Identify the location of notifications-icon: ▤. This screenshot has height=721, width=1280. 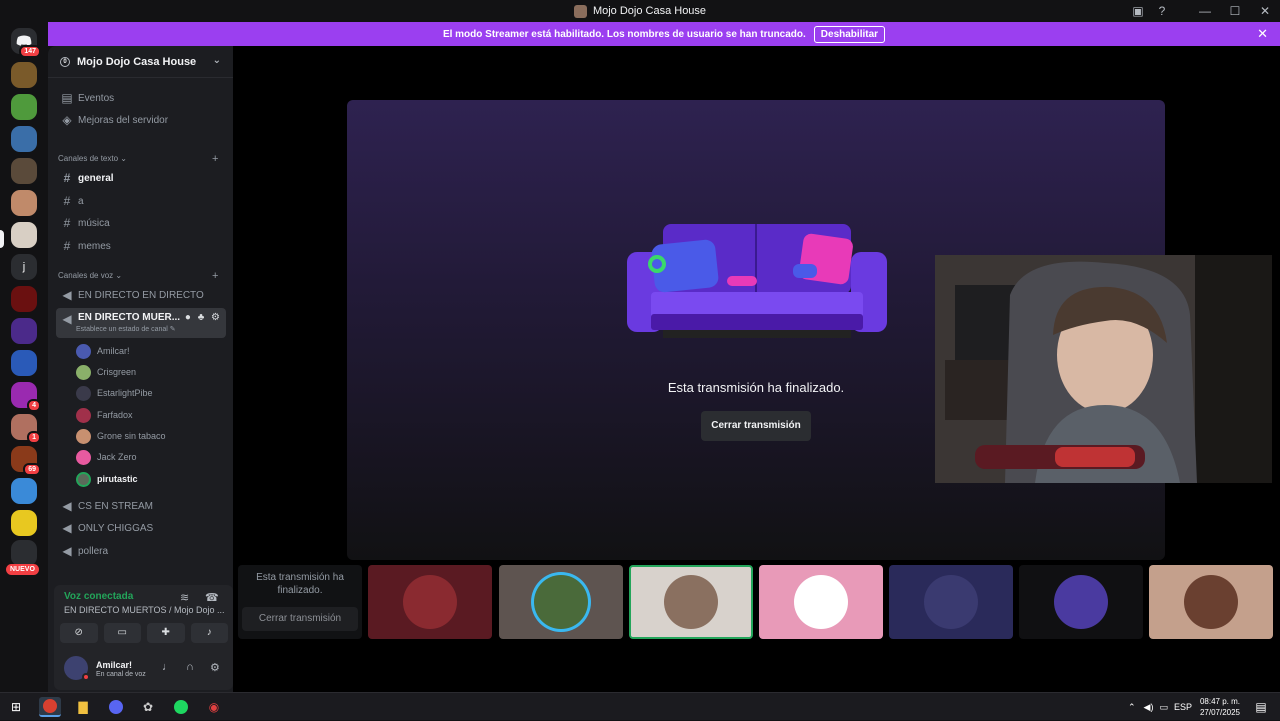
(1261, 707).